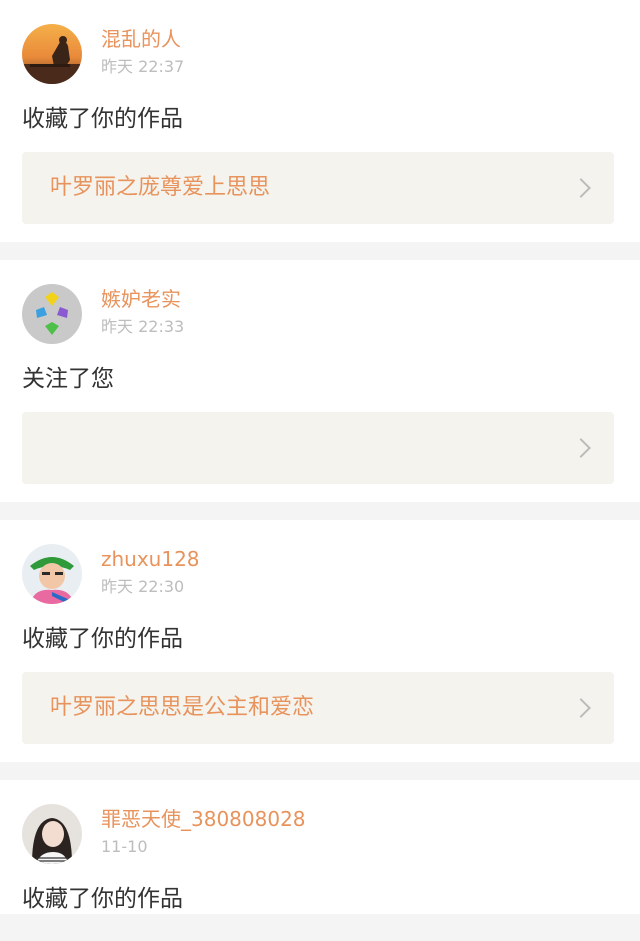 Image resolution: width=640 pixels, height=941 pixels. What do you see at coordinates (142, 39) in the screenshot?
I see `username-link: 混乱的人` at bounding box center [142, 39].